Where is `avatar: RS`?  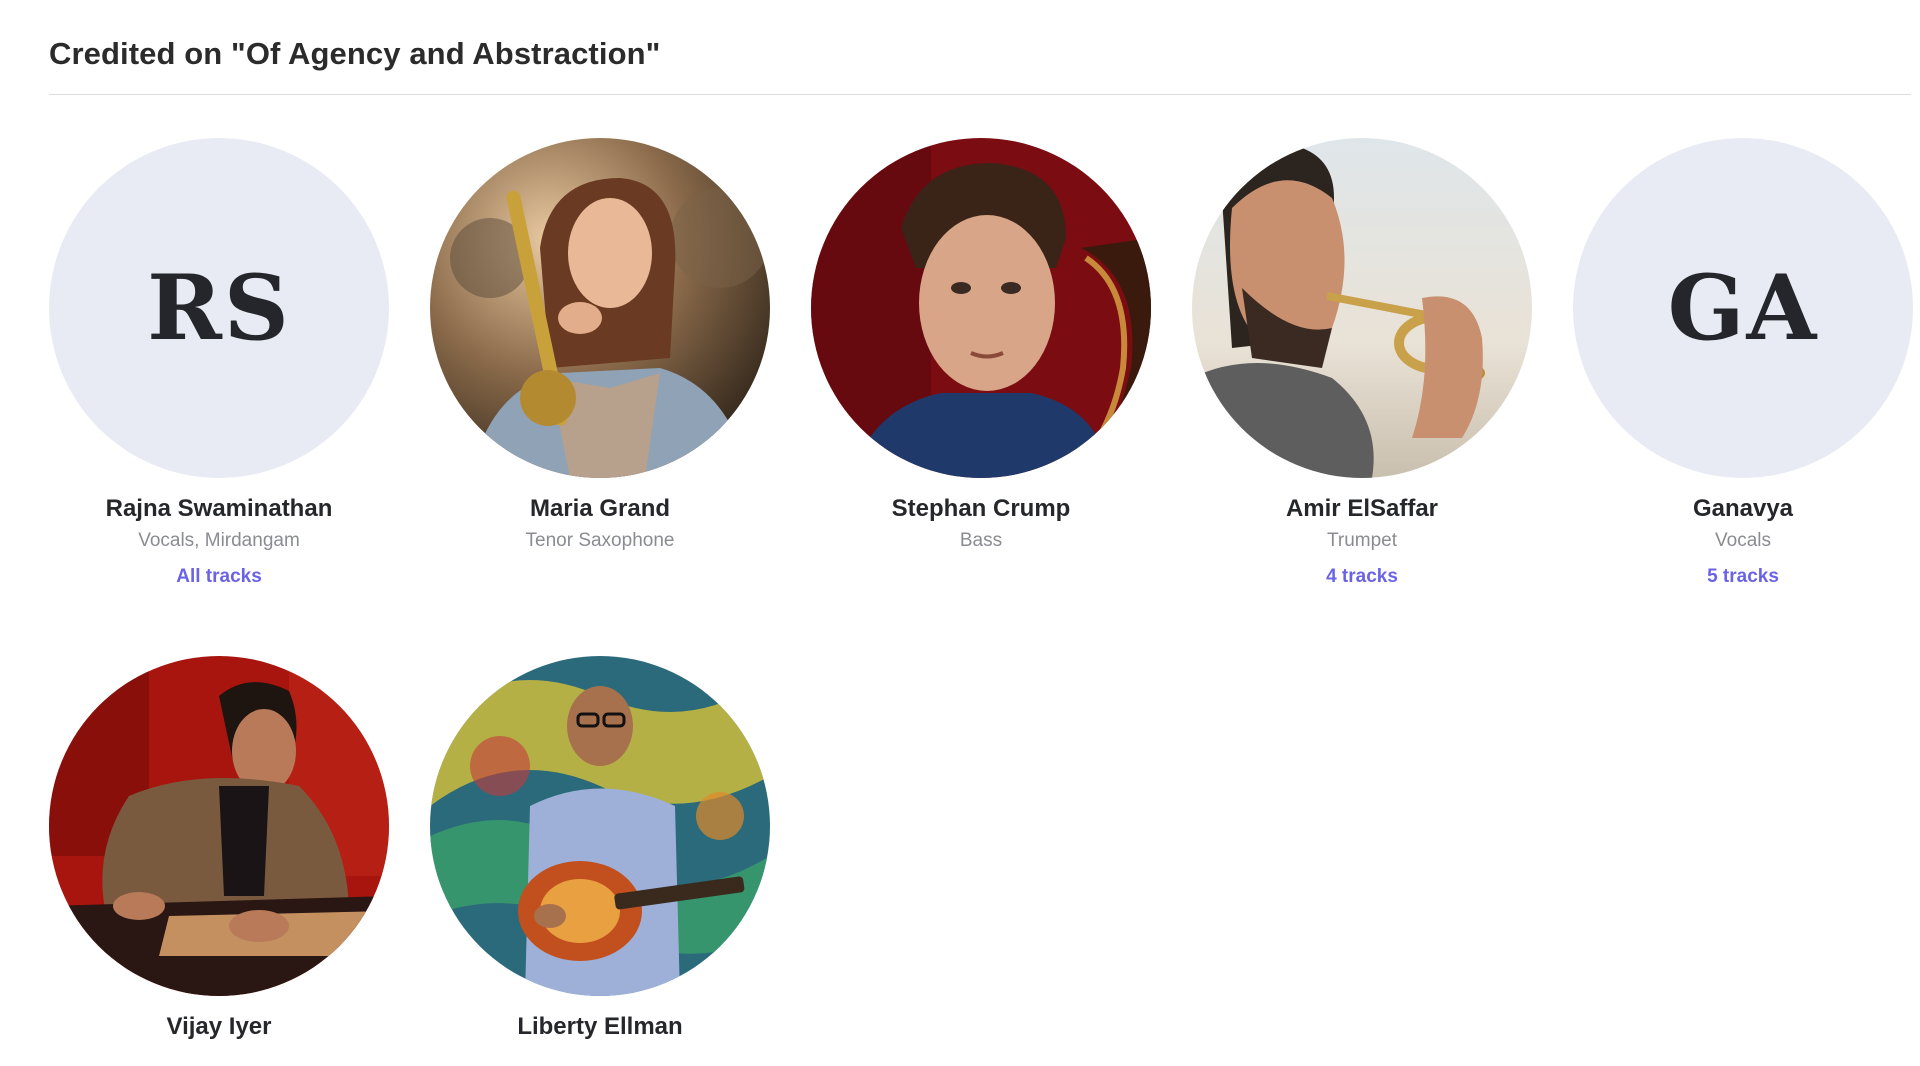 avatar: RS is located at coordinates (219, 308).